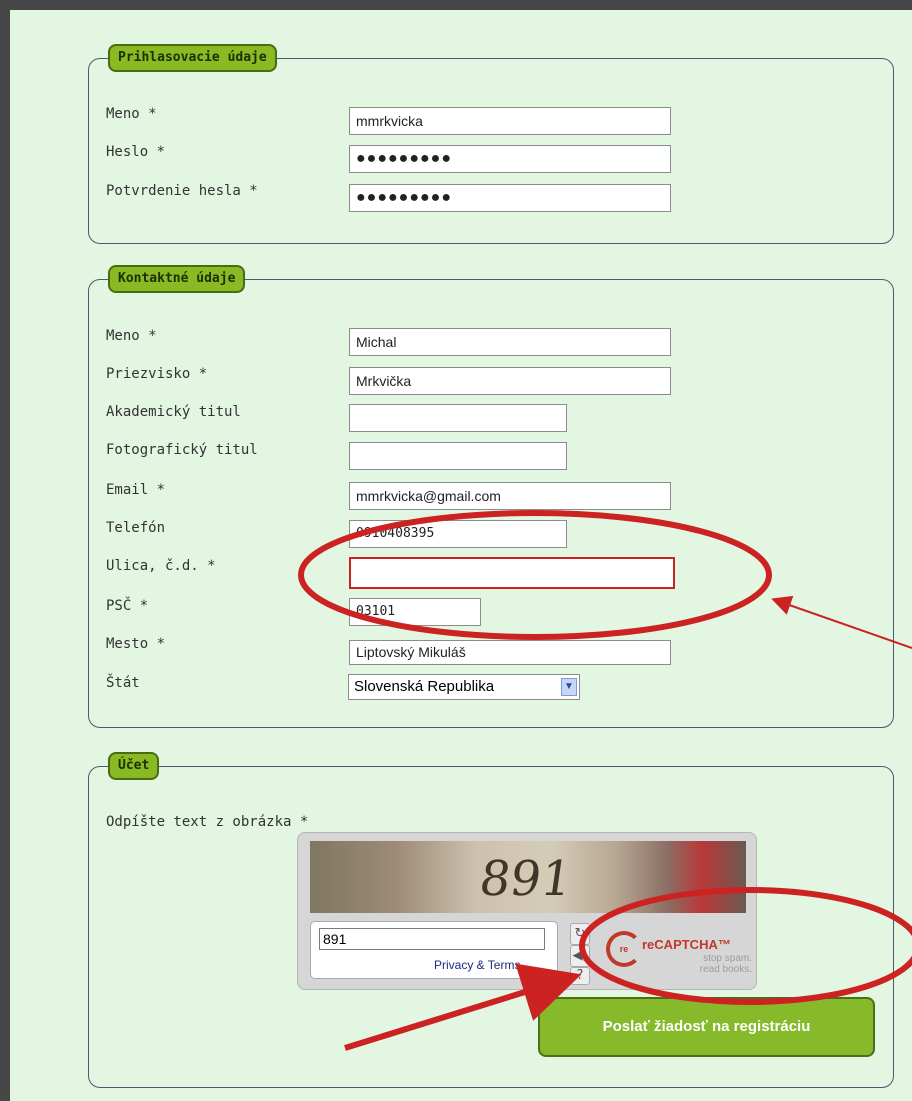 The height and width of the screenshot is (1101, 912). Describe the element at coordinates (192, 58) in the screenshot. I see `login-legend: Prihlasovacie údaje` at that location.